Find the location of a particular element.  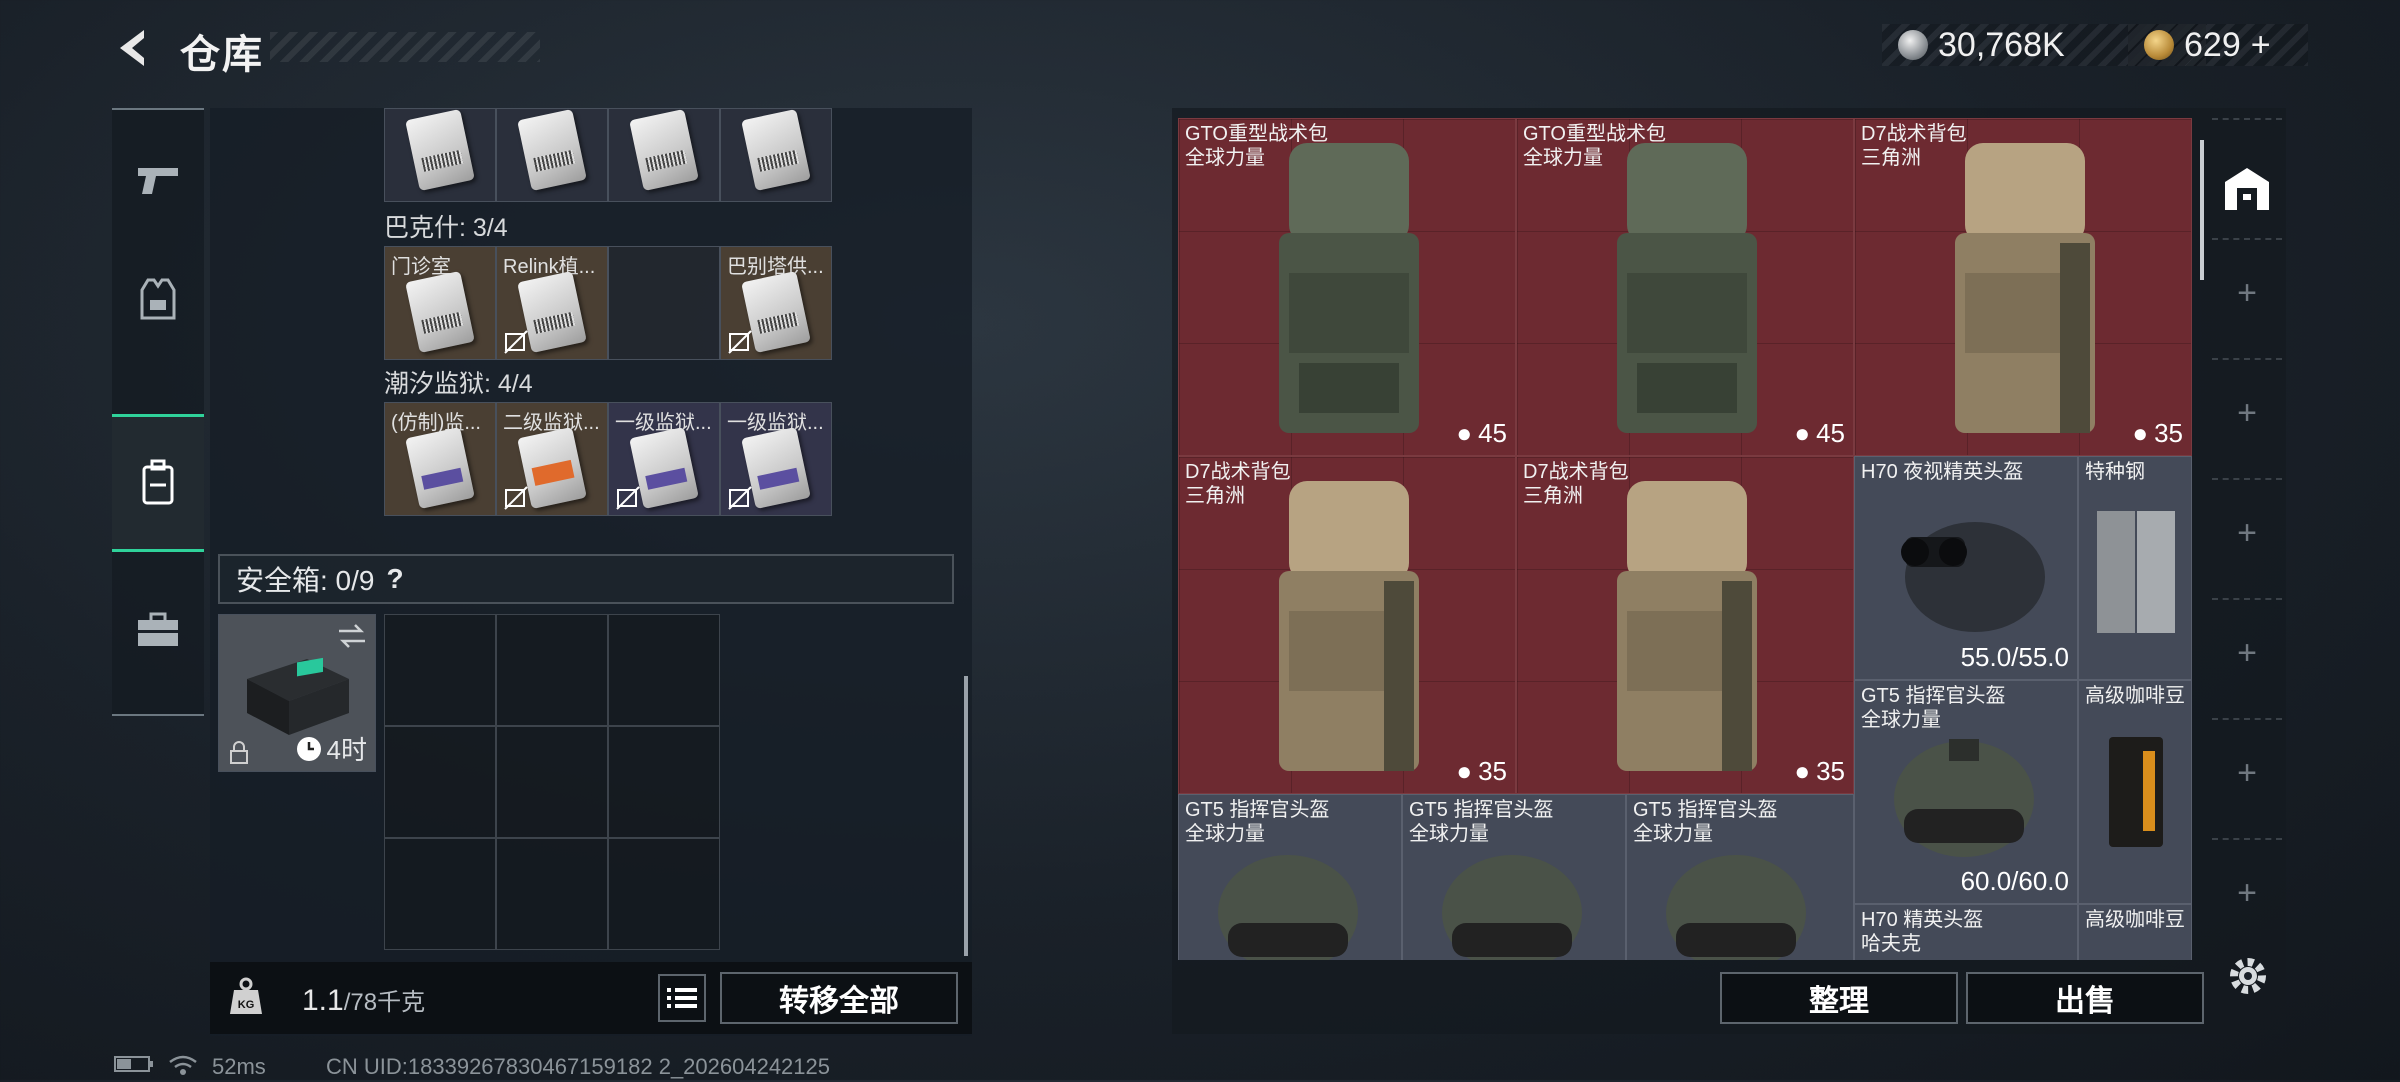

silver-coin-icon is located at coordinates (1913, 45).